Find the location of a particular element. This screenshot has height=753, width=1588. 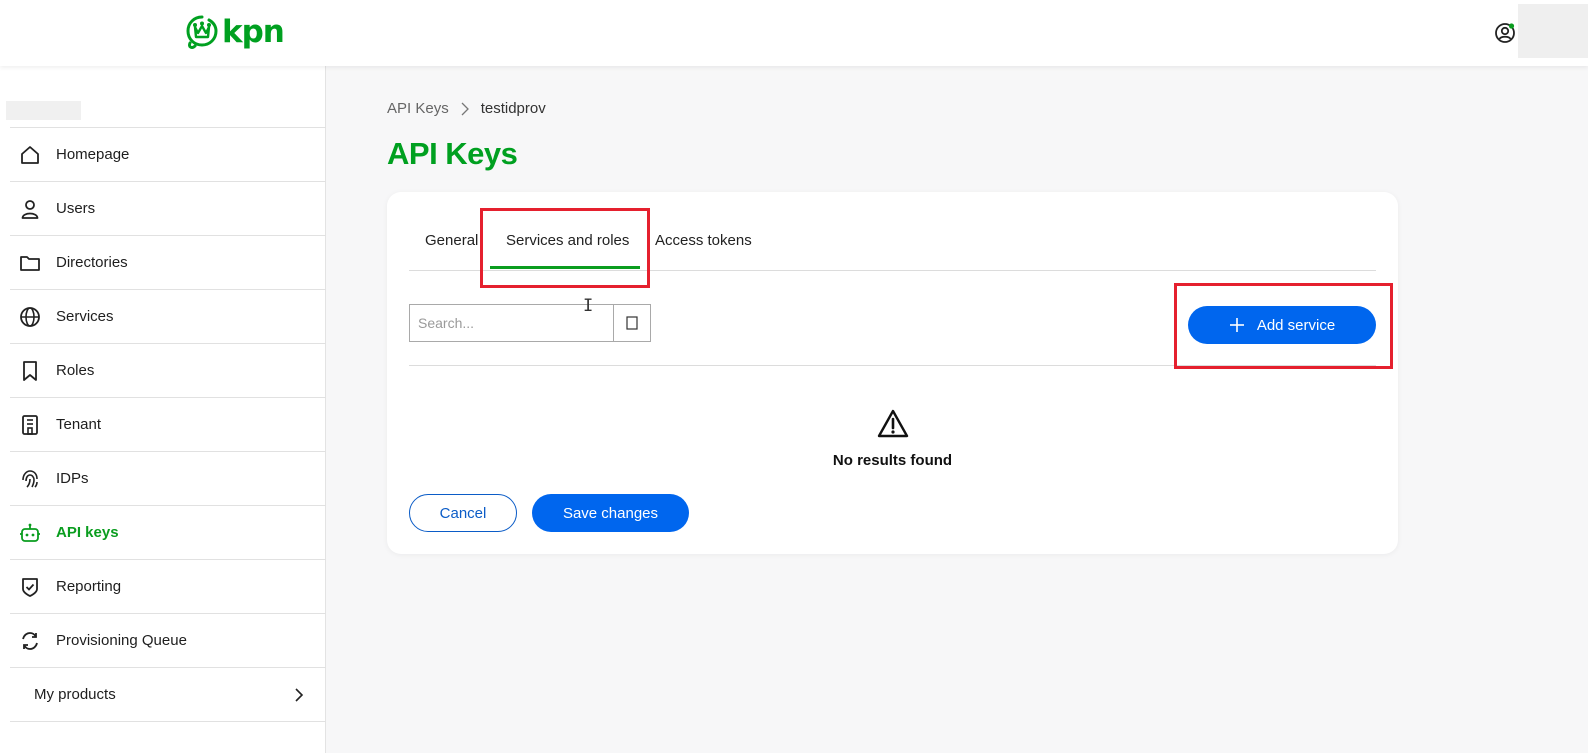

sidebar-item-label: Provisioning Queue is located at coordinates (121, 640).